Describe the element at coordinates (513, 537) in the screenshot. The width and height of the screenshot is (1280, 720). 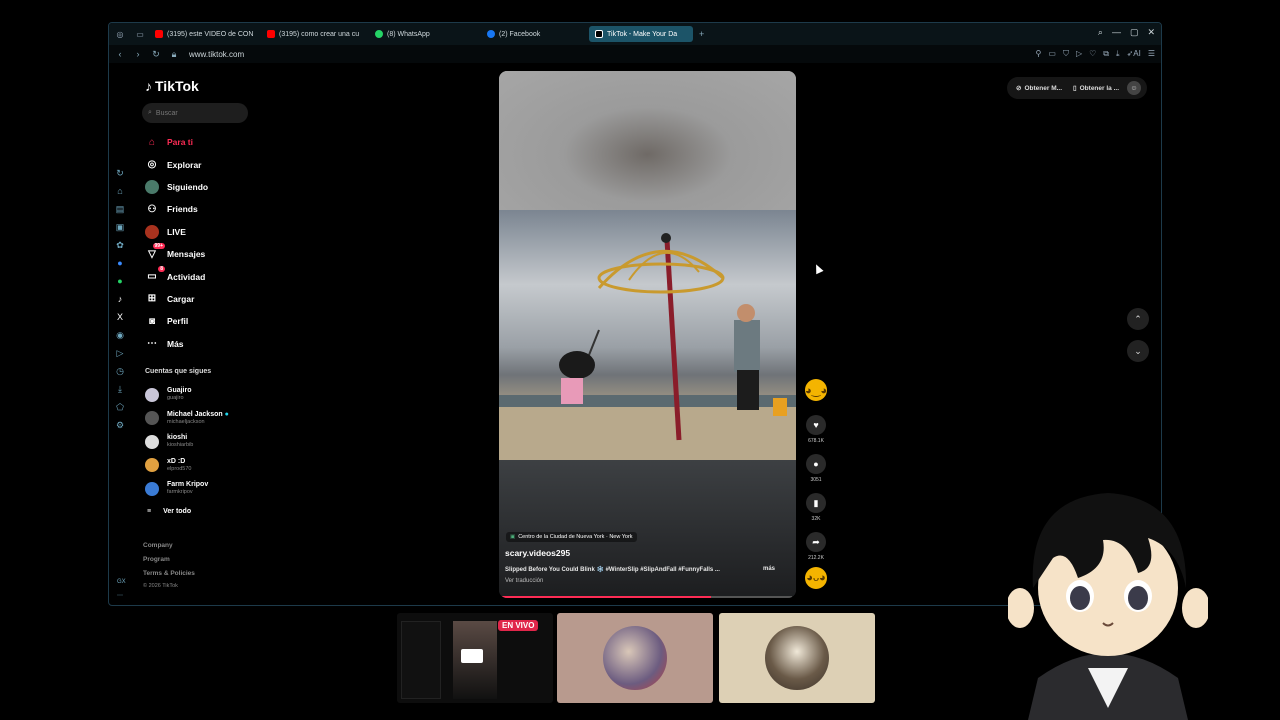
I see `location-icon: ▣` at that location.